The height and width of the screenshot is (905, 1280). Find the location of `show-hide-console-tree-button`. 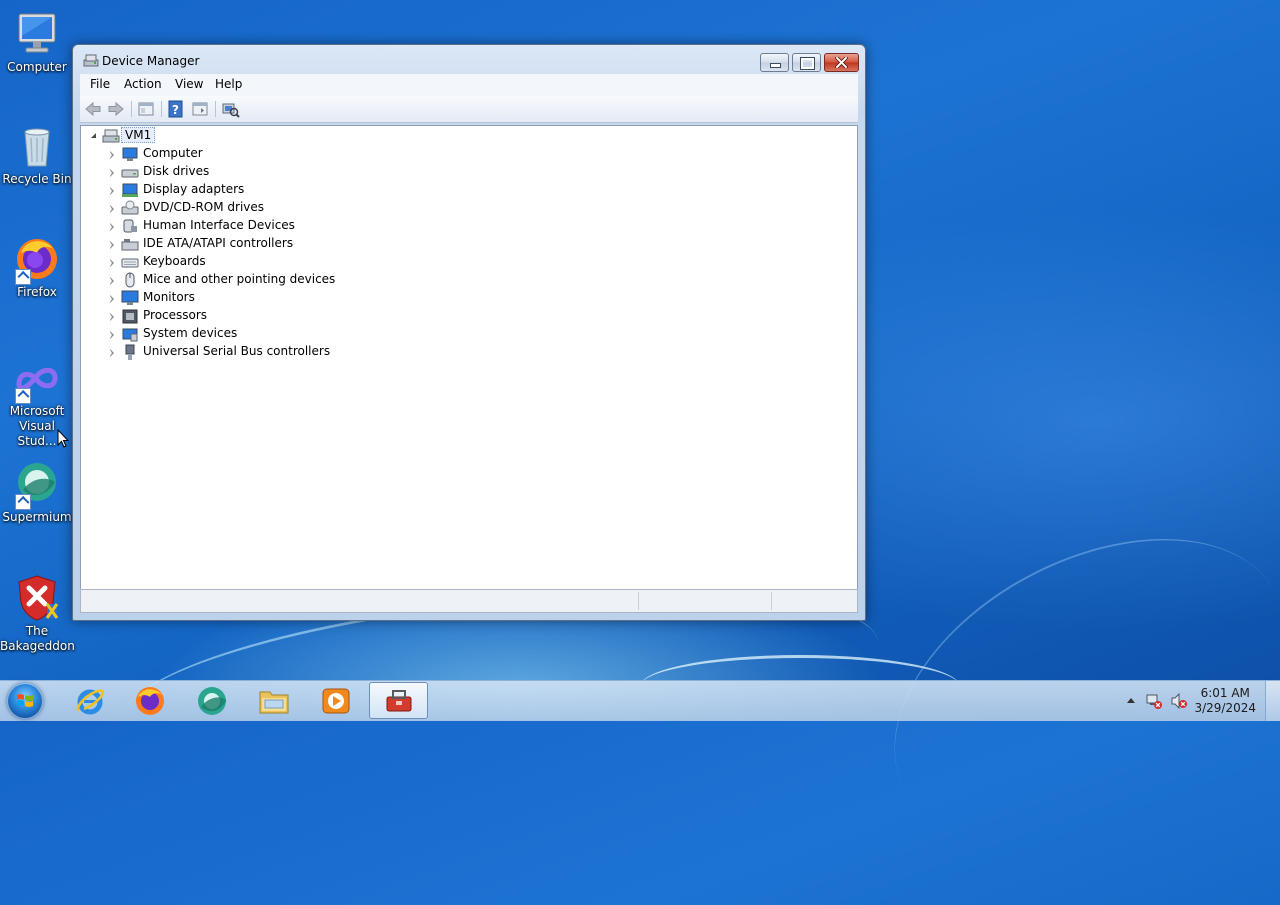

show-hide-console-tree-button is located at coordinates (146, 109).